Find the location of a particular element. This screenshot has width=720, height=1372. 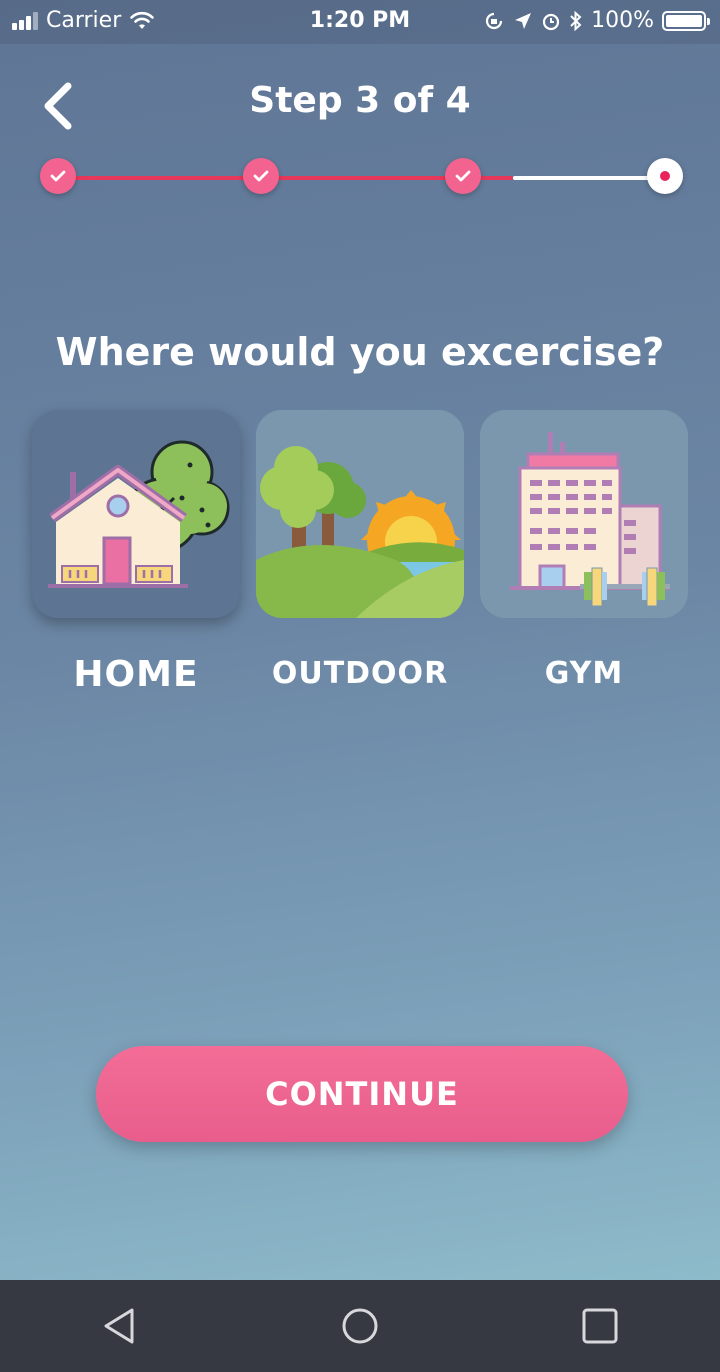

battery-percent: 100% is located at coordinates (622, 20).